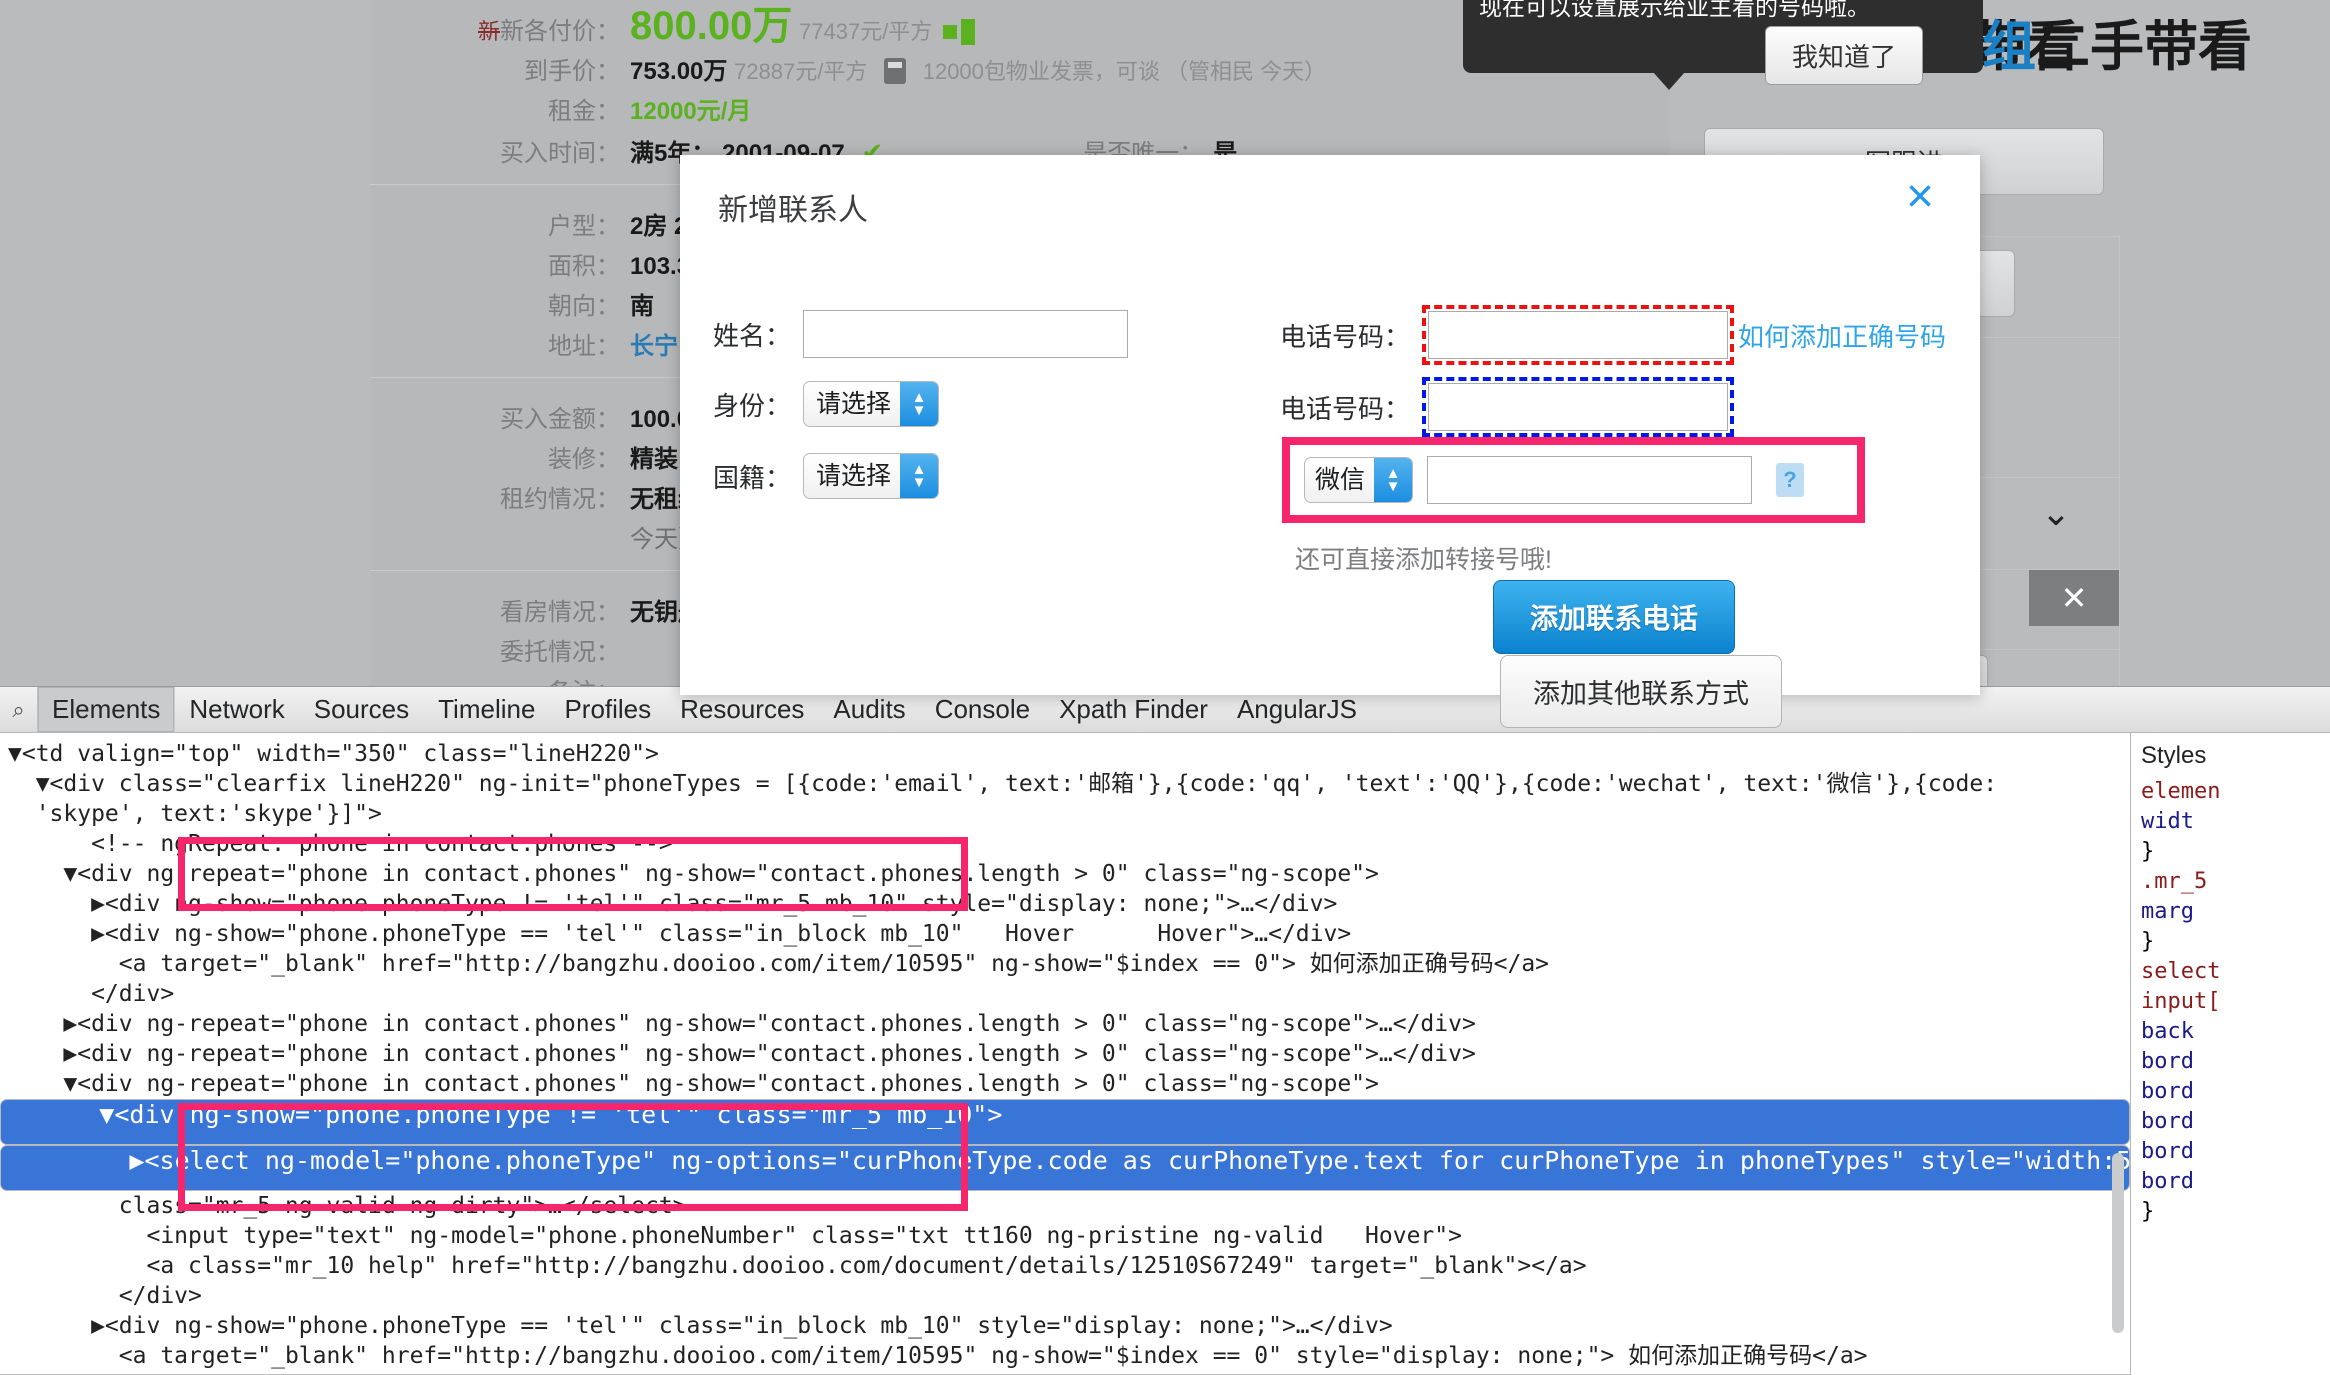 The height and width of the screenshot is (1375, 2330). I want to click on phone-type-select-wrap: 微信 ▲ ▼, so click(1358, 480).